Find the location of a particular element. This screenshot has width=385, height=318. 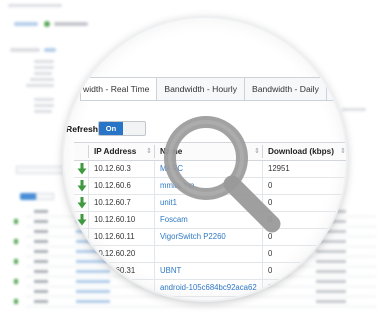

tab-bandwidth-more: Bandwi is located at coordinates (336, 89).